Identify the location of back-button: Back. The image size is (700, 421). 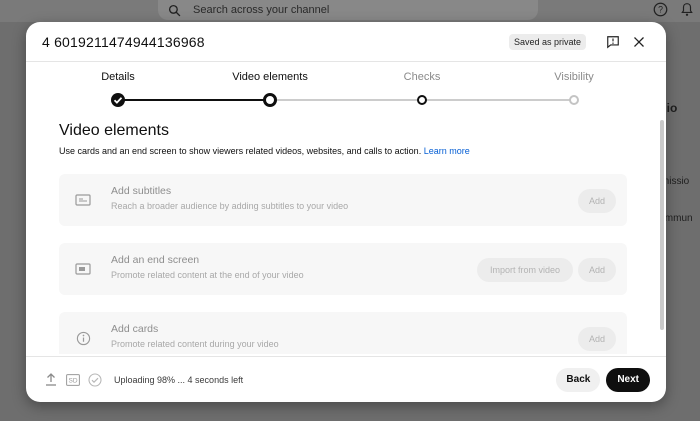
(578, 379).